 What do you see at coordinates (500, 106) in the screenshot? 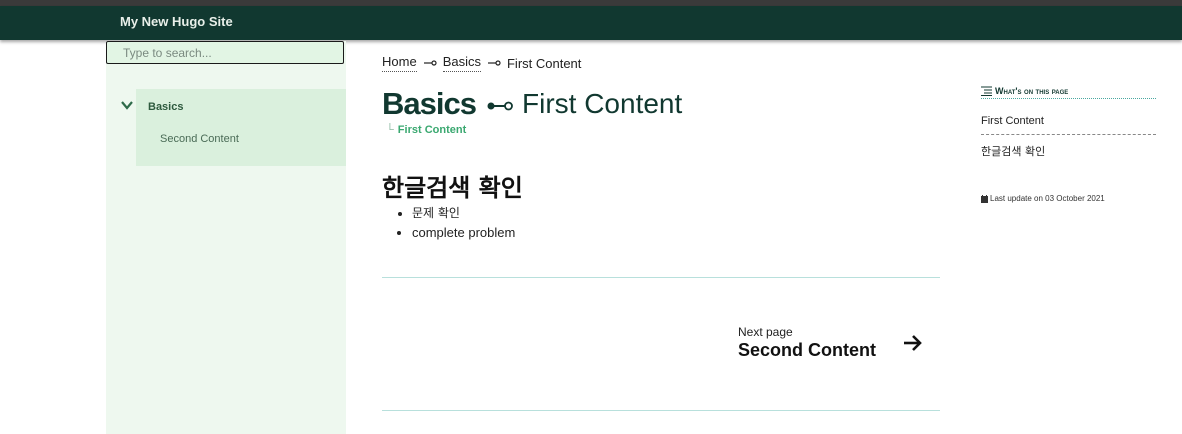
I see `title-separator-icon` at bounding box center [500, 106].